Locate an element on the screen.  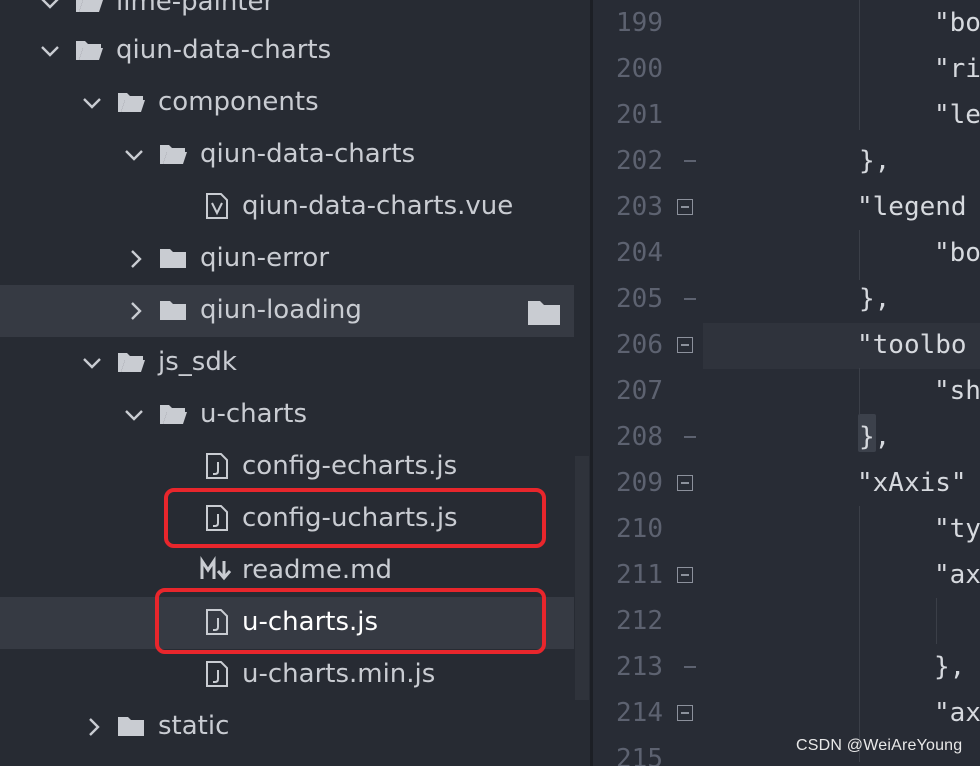
tree-item-label: config-ucharts.js is located at coordinates (350, 518).